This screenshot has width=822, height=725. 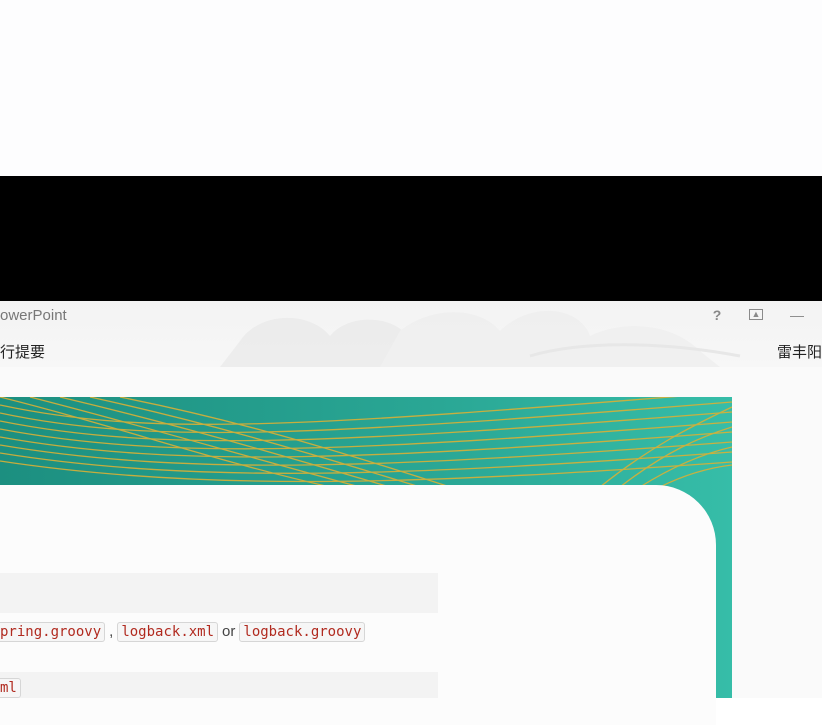 I want to click on ribbon-tab-label: 行提要, so click(x=22, y=351).